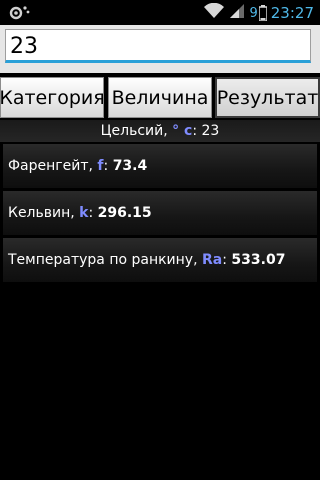 The image size is (320, 480). Describe the element at coordinates (210, 131) in the screenshot. I see `source-value: 23` at that location.